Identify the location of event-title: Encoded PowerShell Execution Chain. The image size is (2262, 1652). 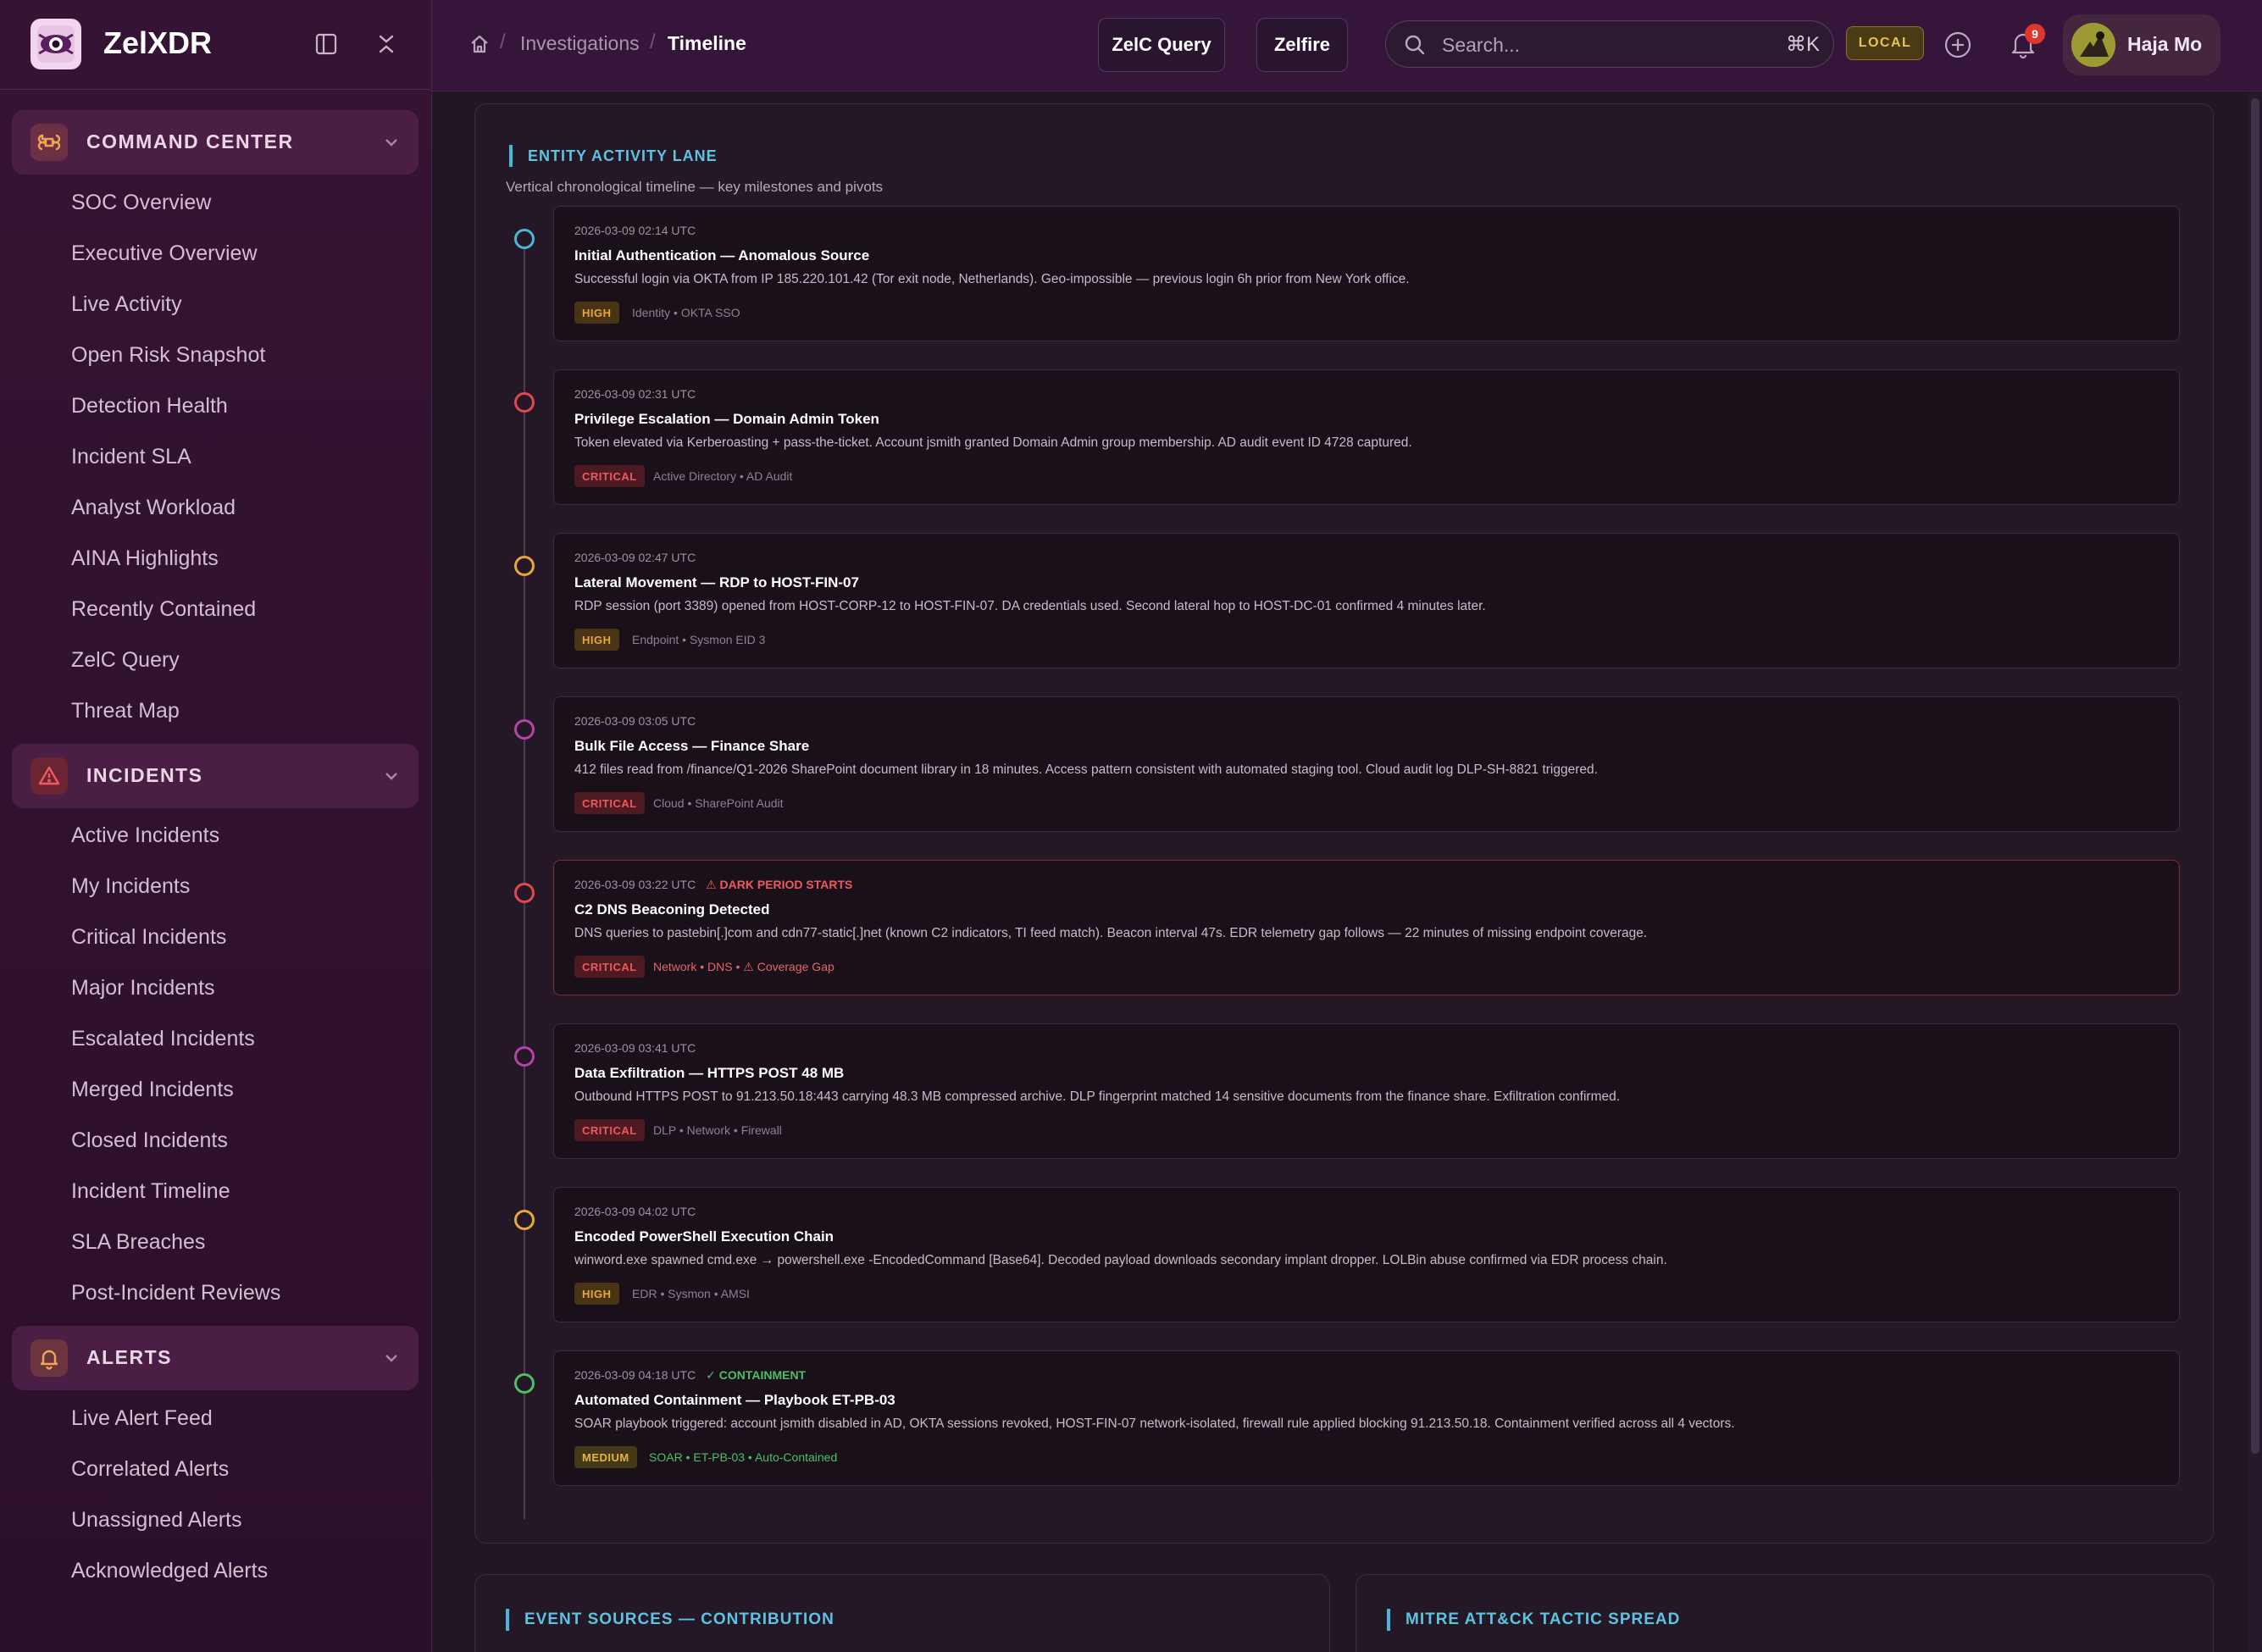
(704, 1236).